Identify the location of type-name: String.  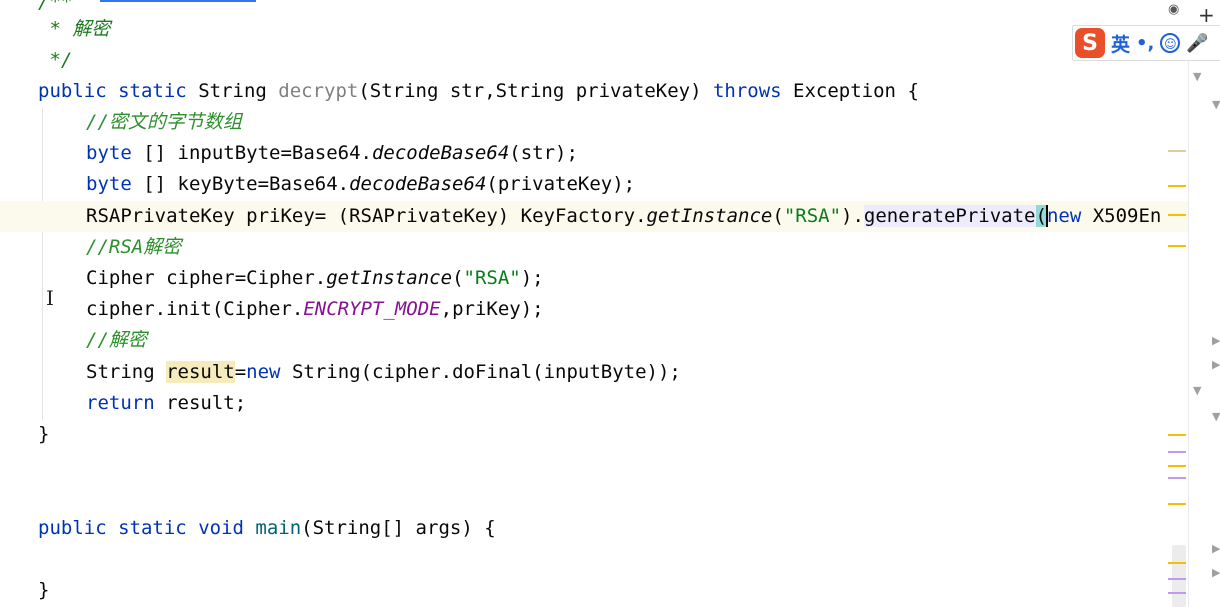
(232, 91).